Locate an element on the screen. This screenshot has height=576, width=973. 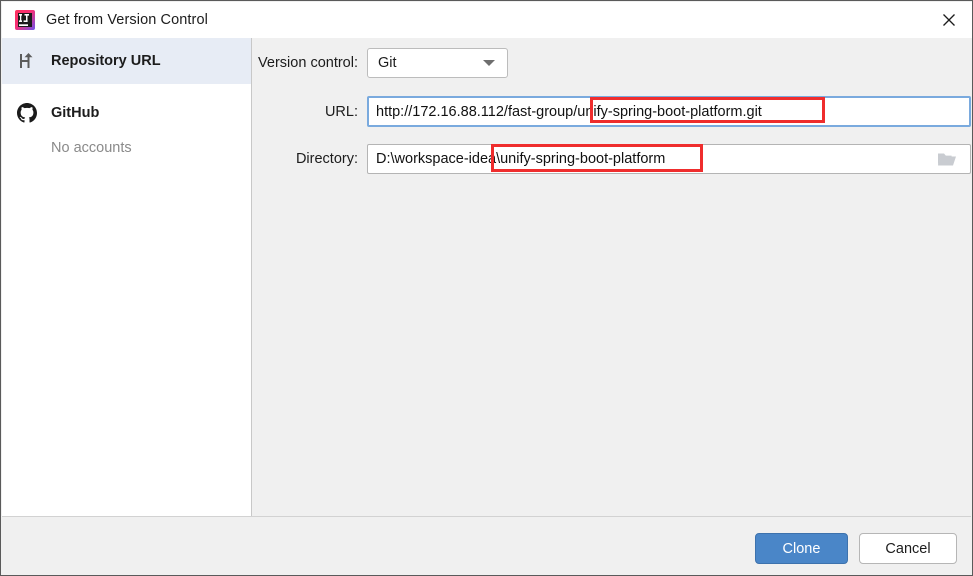
dialog-footer: Clone Cancel is located at coordinates (486, 545).